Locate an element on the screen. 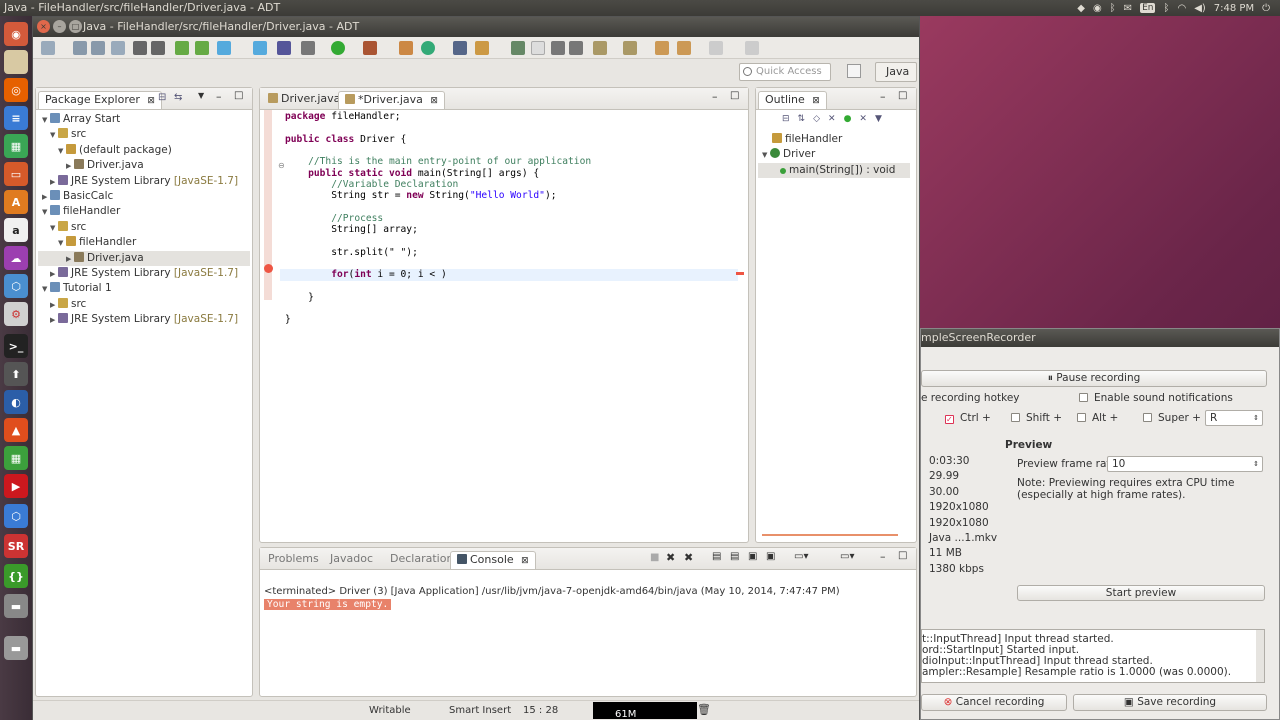 The height and width of the screenshot is (720, 1280). terminal-icon: >_ is located at coordinates (16, 346).